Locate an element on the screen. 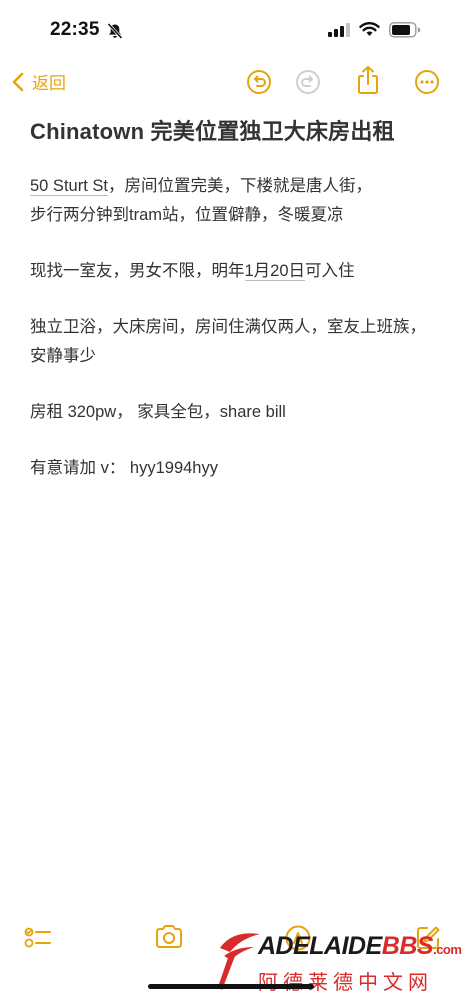 This screenshot has width=462, height=1000. roommate-text-before: 现找一室友，男女不限，明年 is located at coordinates (137, 271).